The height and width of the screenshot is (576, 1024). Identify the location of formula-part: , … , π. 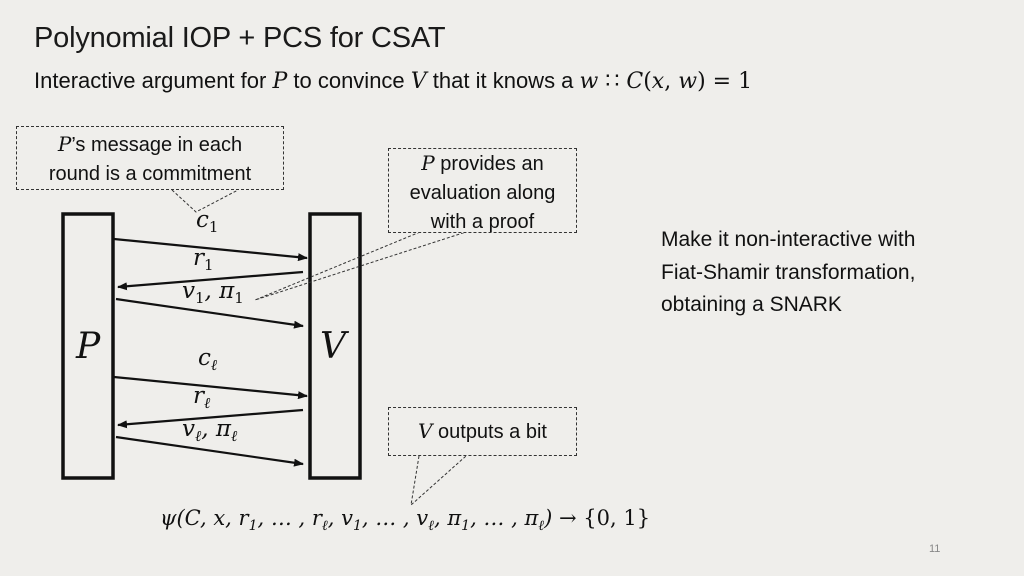
(504, 518).